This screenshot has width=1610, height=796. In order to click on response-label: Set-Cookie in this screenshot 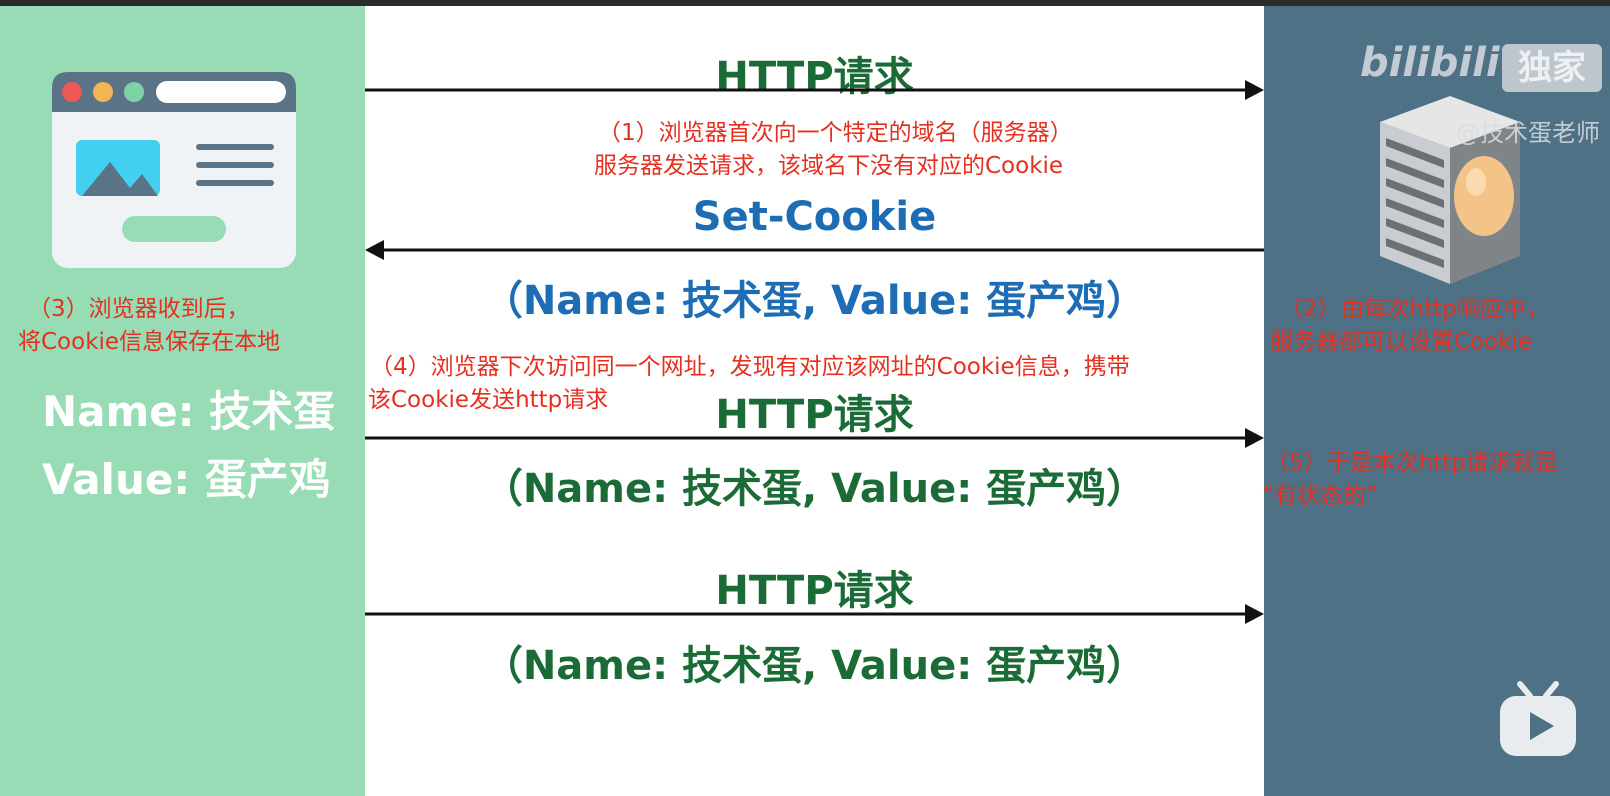, I will do `click(814, 217)`.